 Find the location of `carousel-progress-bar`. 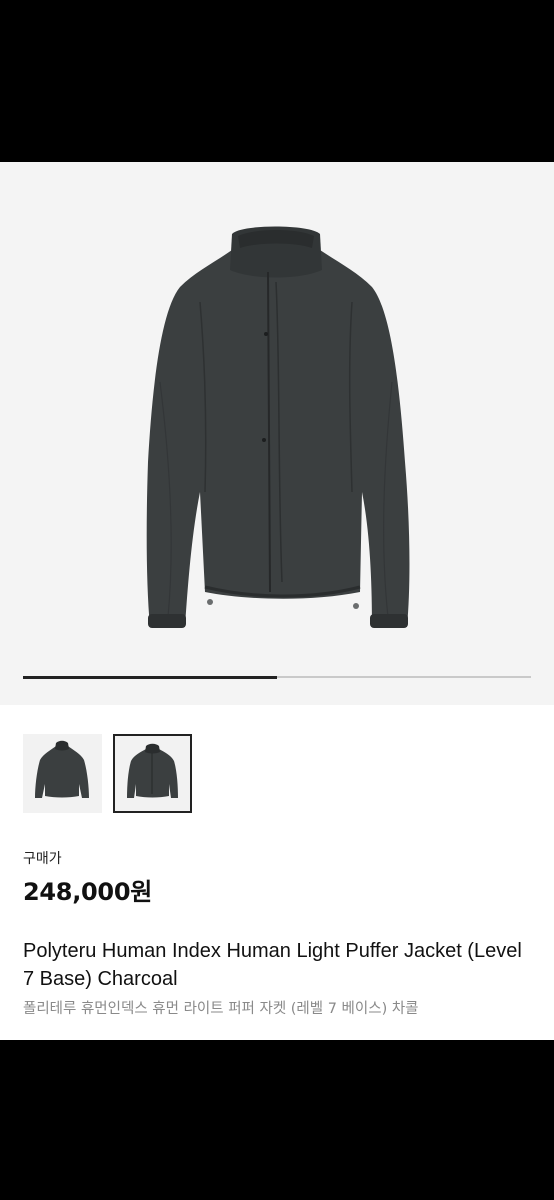

carousel-progress-bar is located at coordinates (277, 677).